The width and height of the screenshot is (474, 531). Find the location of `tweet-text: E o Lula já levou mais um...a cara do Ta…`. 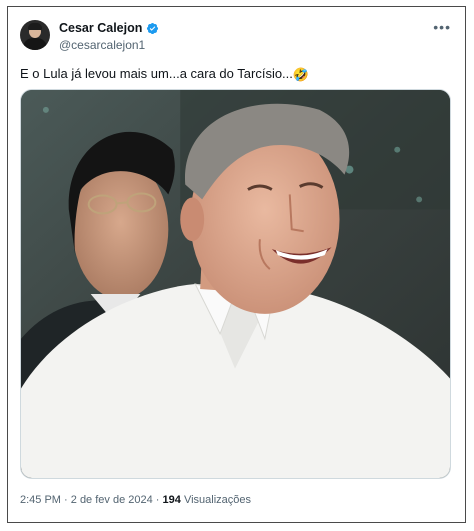

tweet-text: E o Lula já levou mais um...a cara do Ta… is located at coordinates (164, 74).